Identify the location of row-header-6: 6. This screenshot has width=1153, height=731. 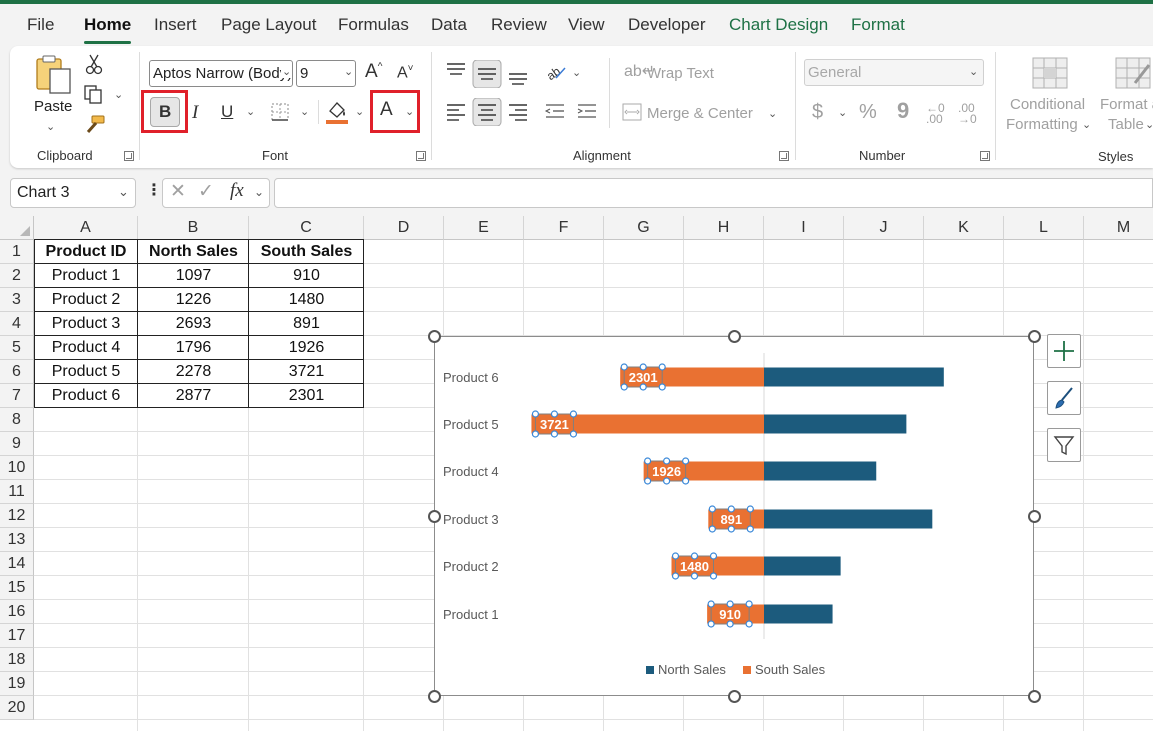
(17, 372).